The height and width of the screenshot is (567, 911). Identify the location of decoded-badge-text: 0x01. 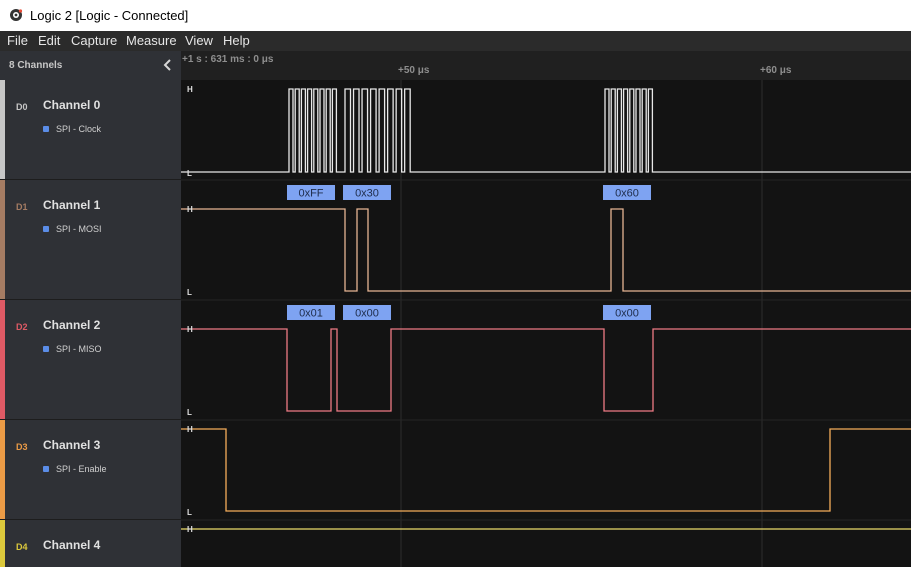
(311, 314).